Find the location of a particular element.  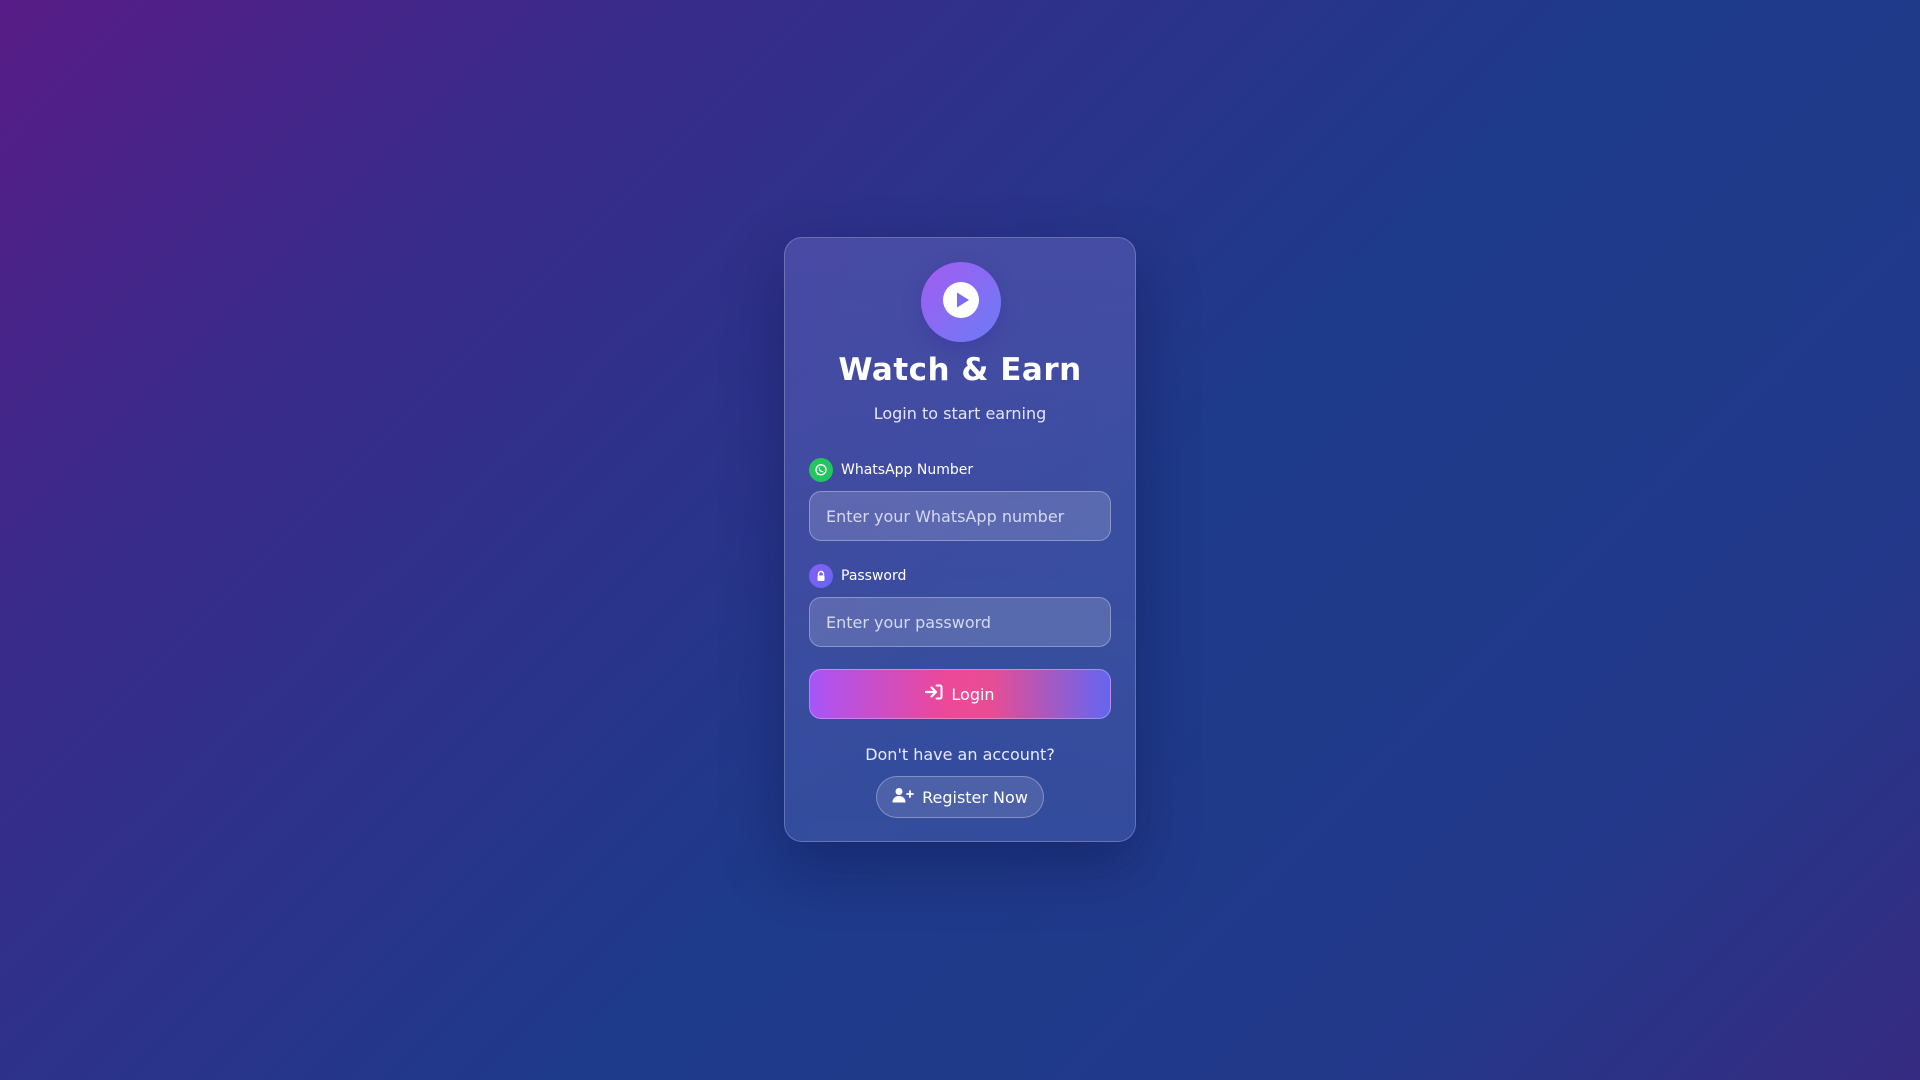

app-logo is located at coordinates (961, 302).